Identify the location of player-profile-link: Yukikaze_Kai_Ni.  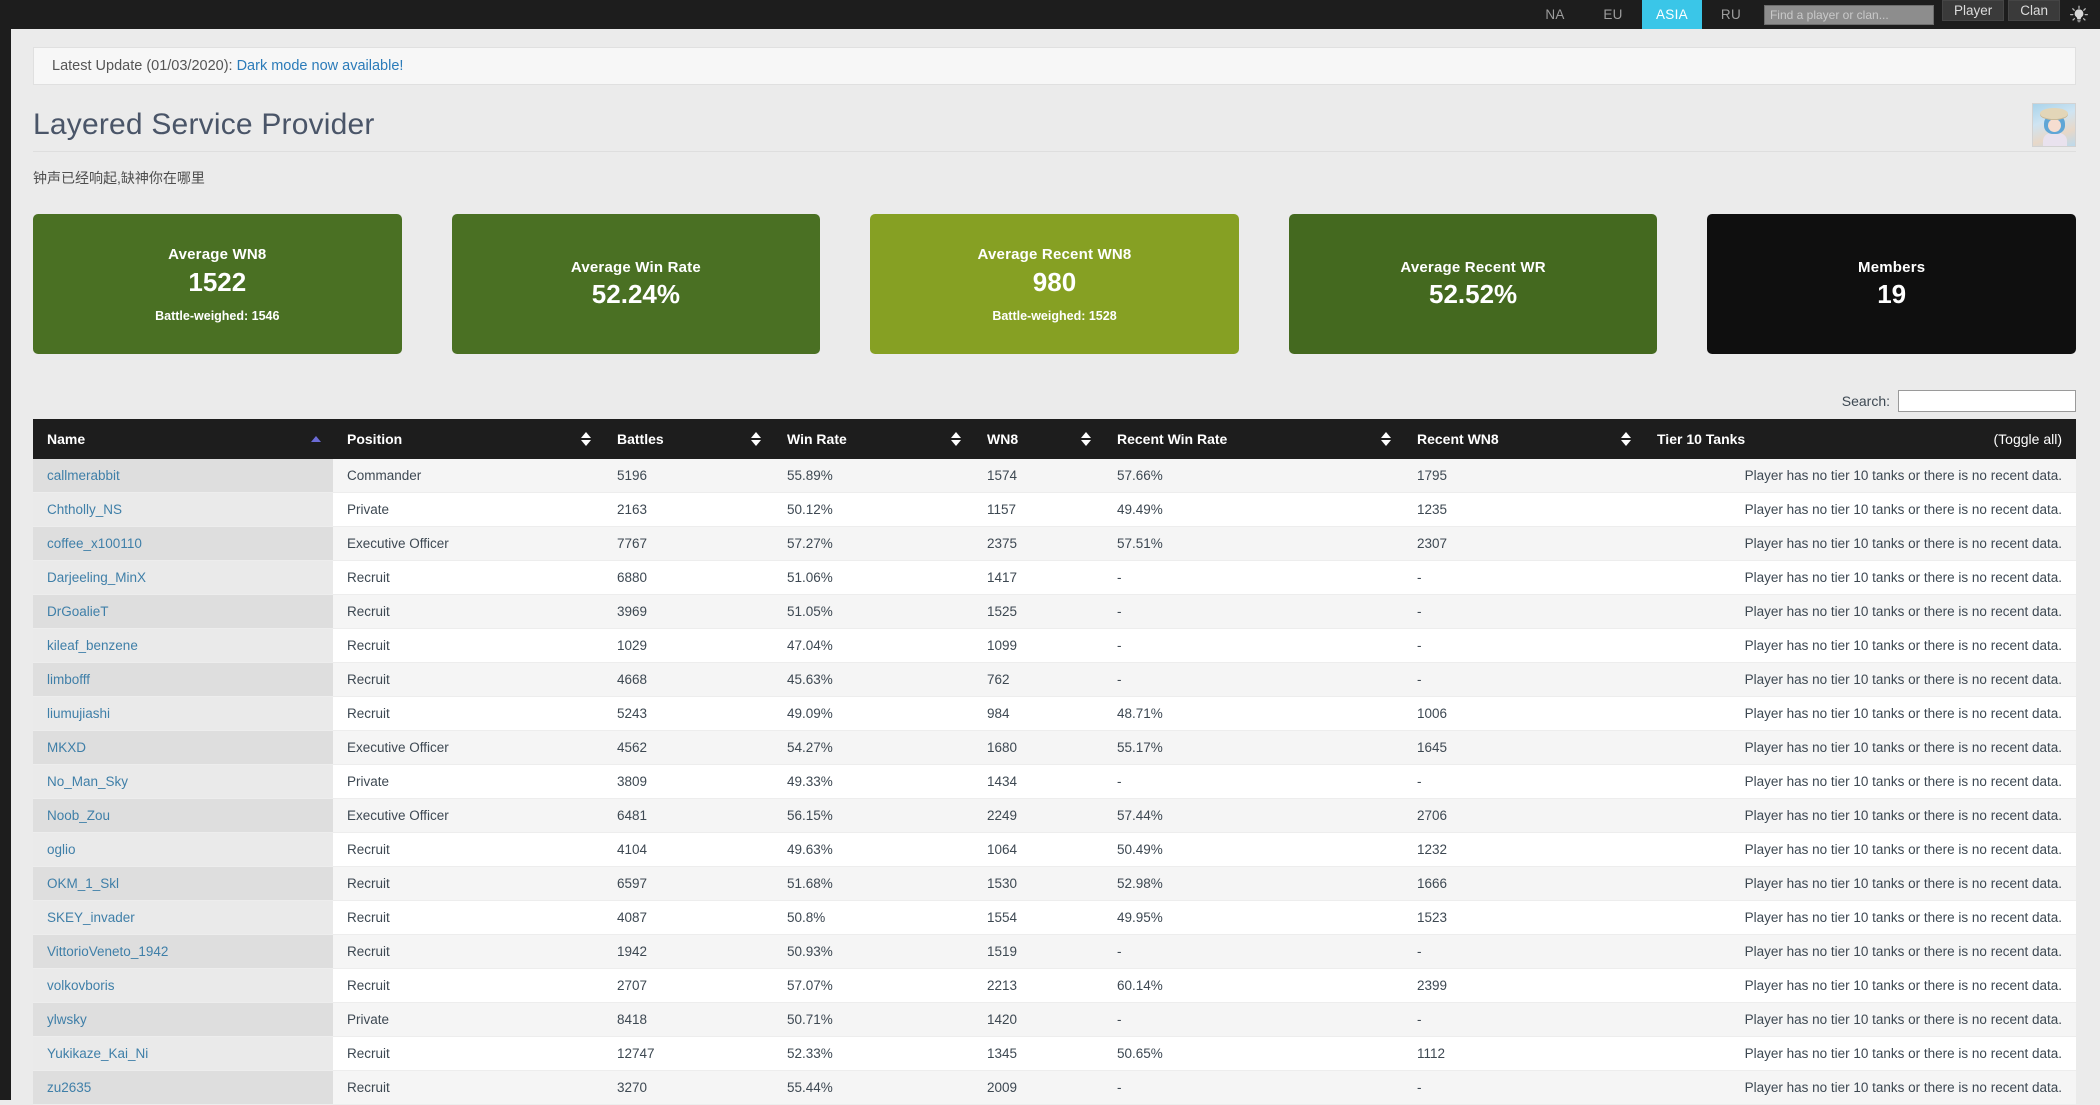
(97, 1053).